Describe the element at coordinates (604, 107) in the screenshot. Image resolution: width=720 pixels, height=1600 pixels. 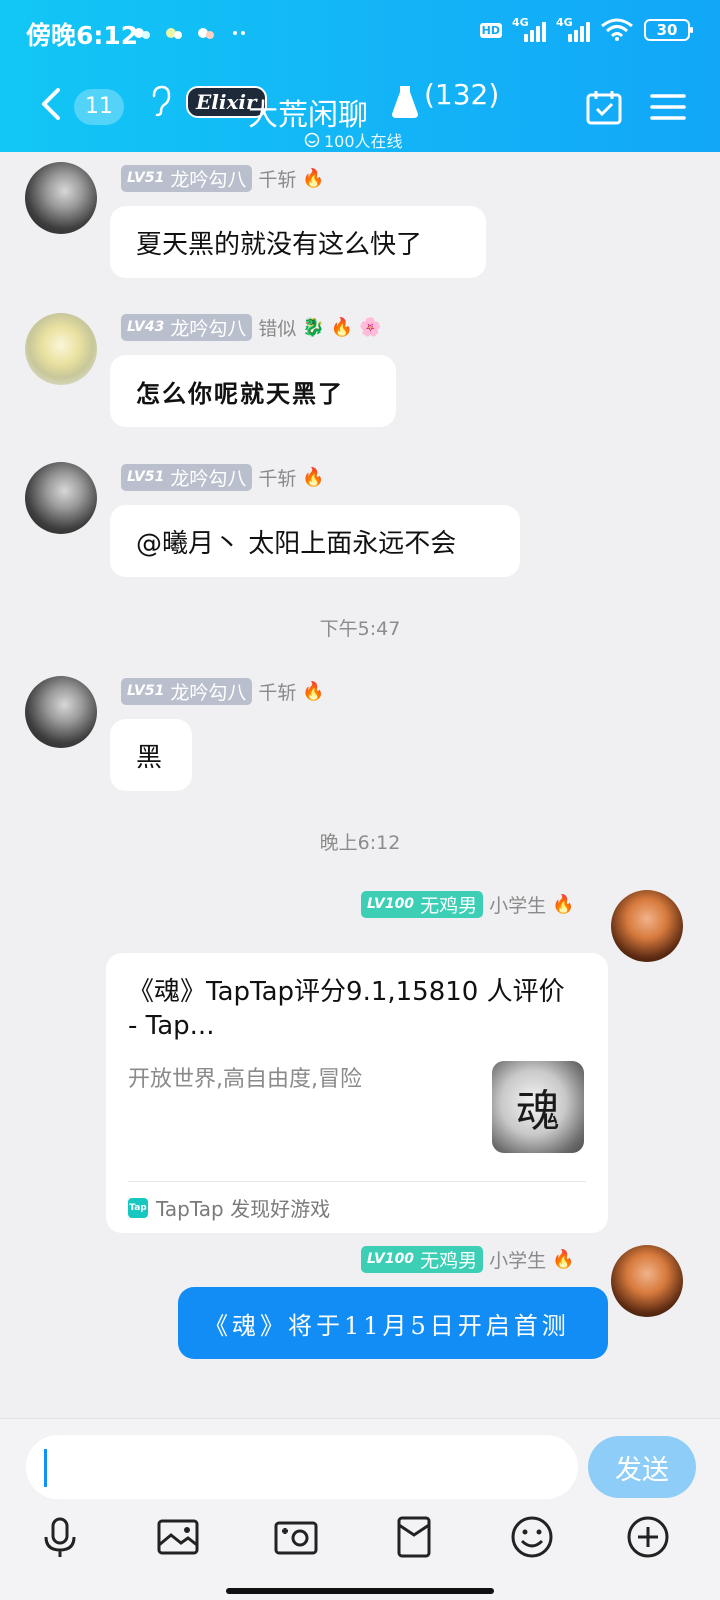
I see `calendar-check-icon` at that location.